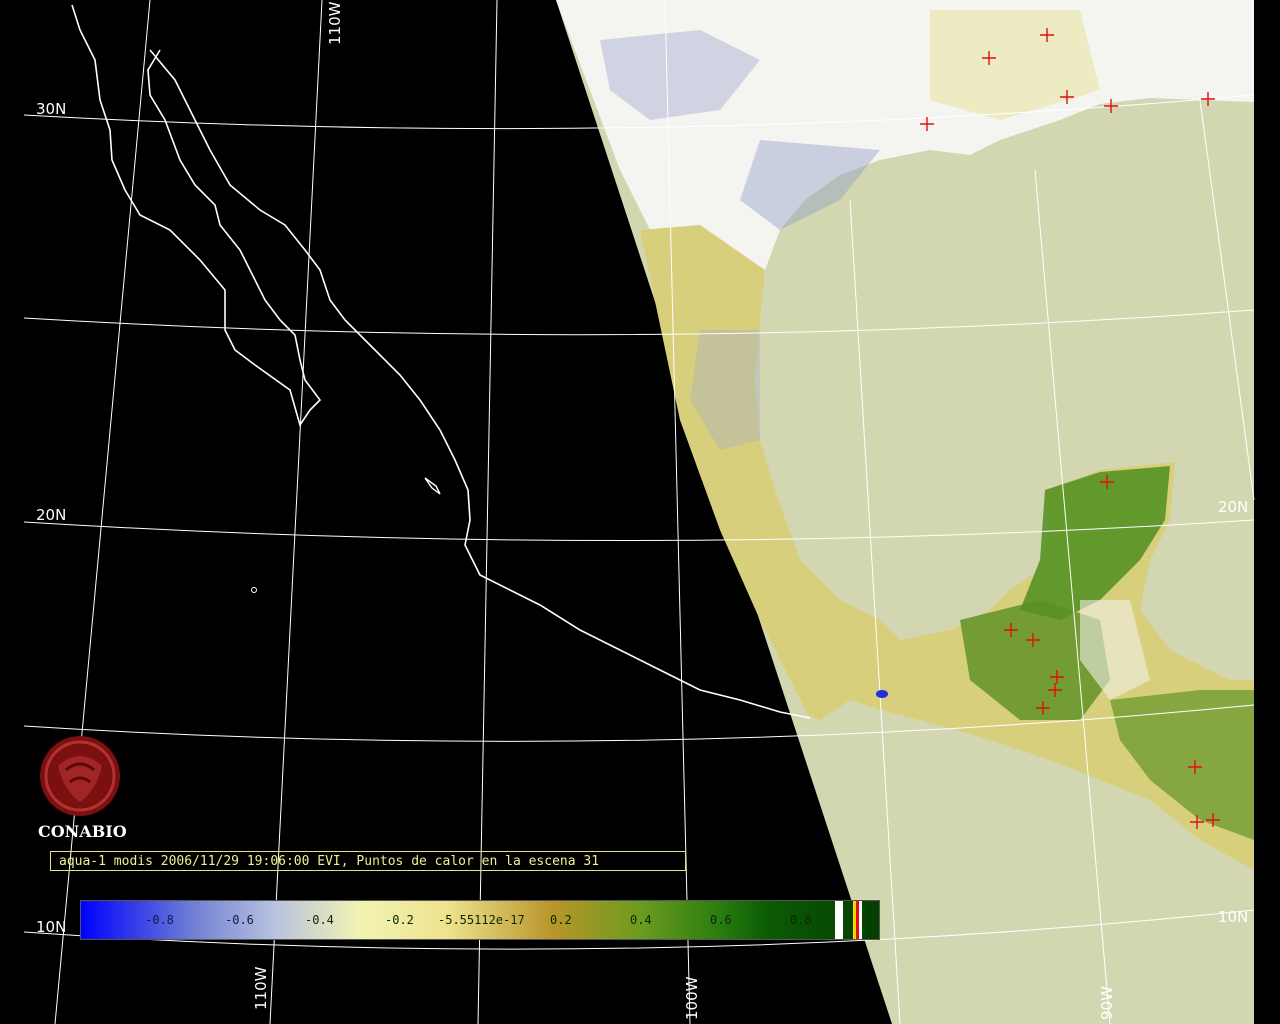 The height and width of the screenshot is (1024, 1280). Describe the element at coordinates (319, 920) in the screenshot. I see `colorbar-tick: -0.4` at that location.